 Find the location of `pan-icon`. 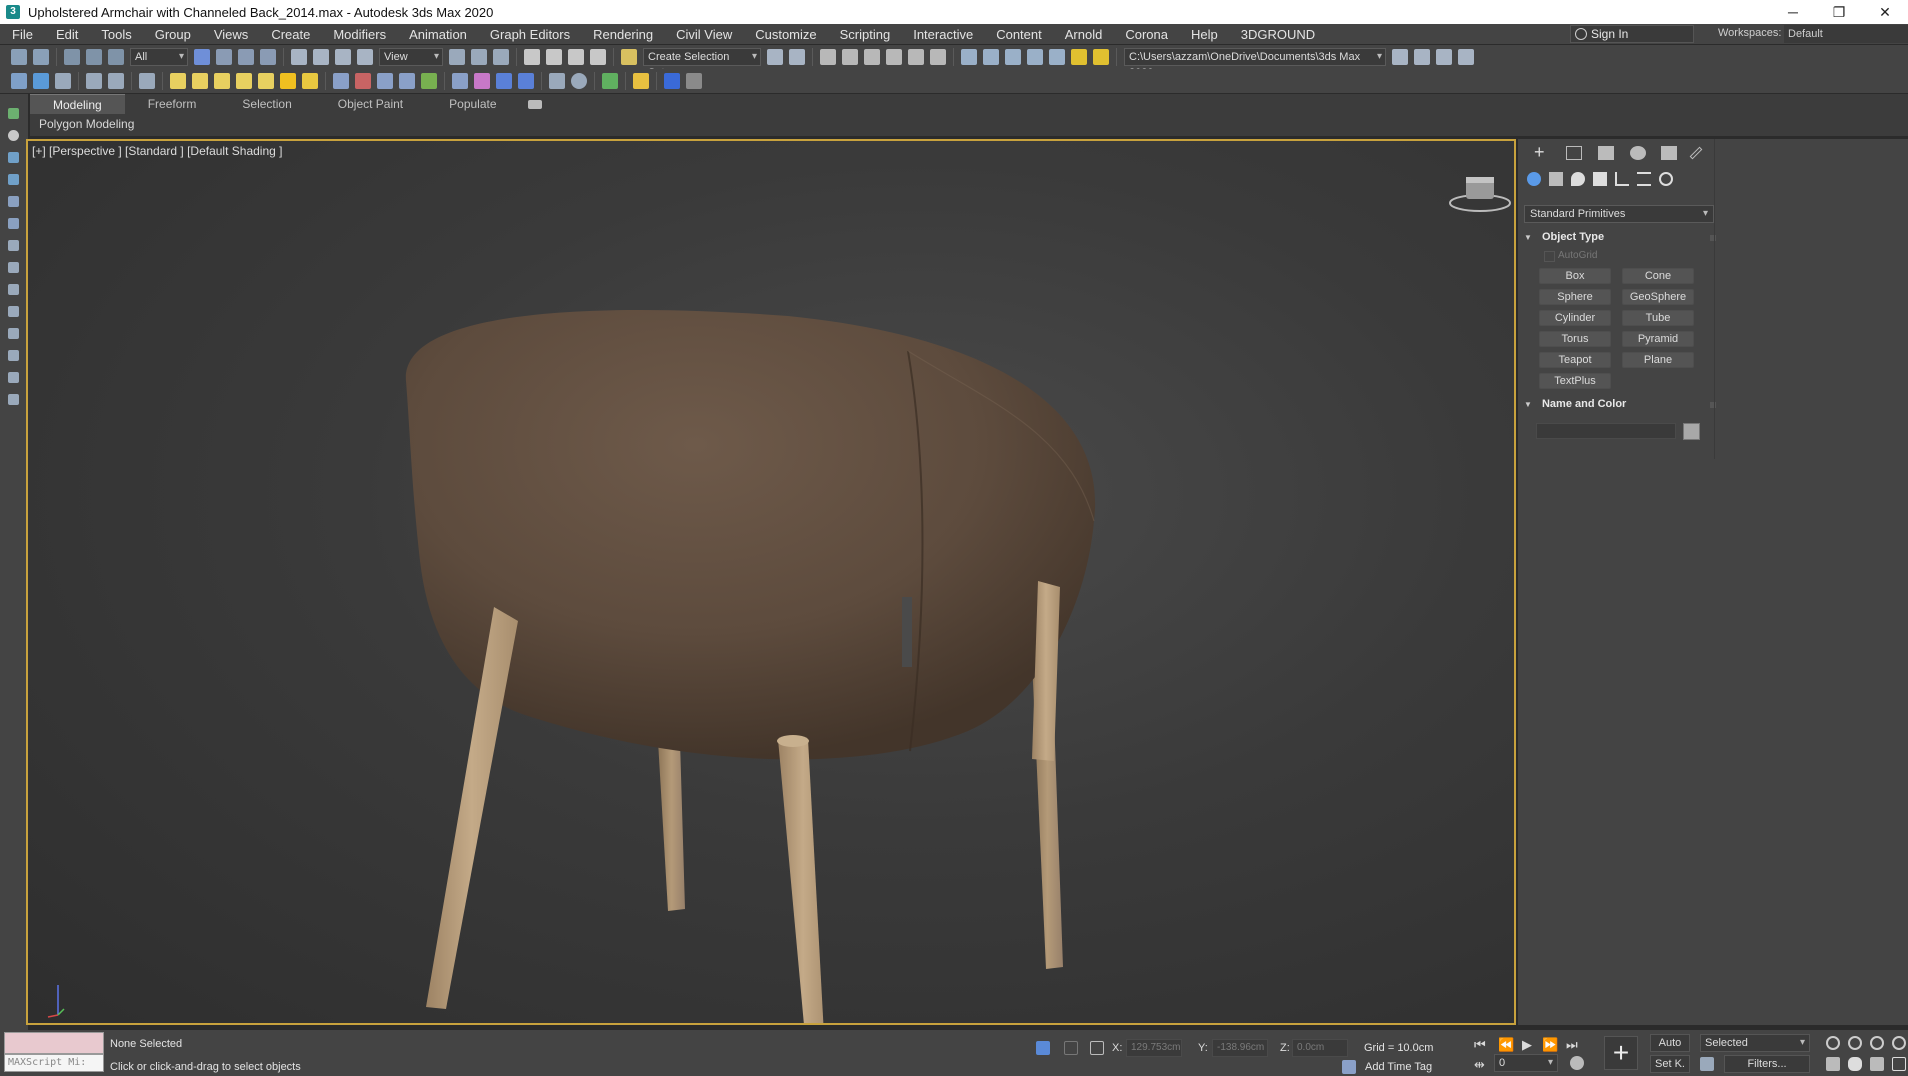

pan-icon is located at coordinates (1855, 1064).